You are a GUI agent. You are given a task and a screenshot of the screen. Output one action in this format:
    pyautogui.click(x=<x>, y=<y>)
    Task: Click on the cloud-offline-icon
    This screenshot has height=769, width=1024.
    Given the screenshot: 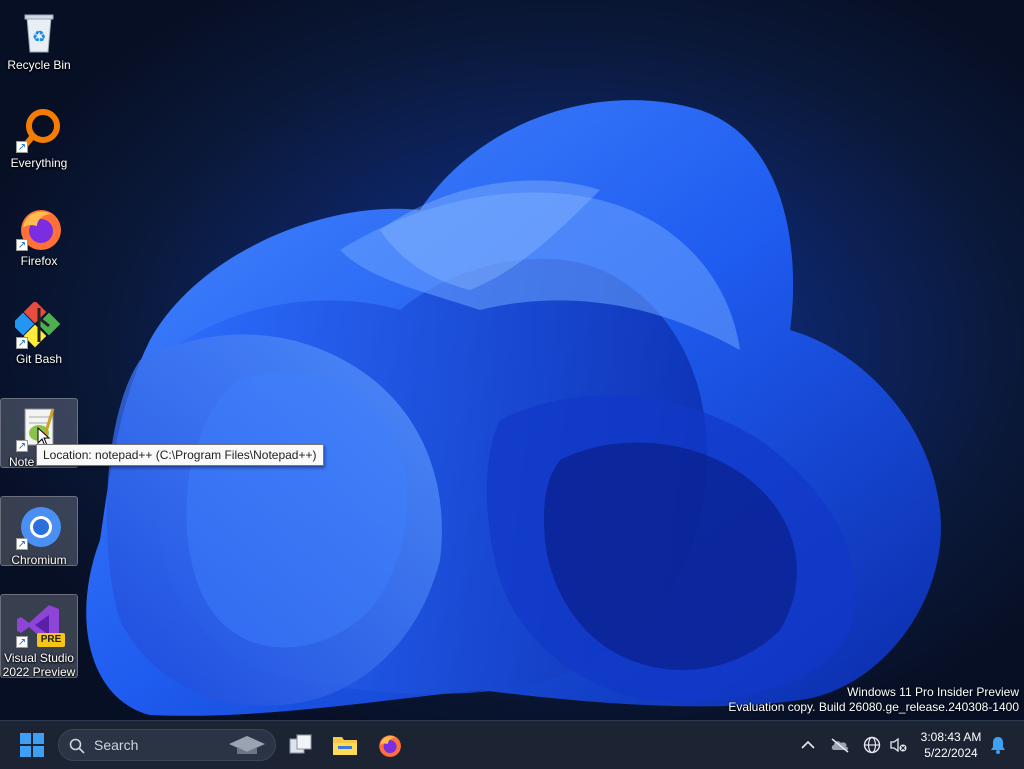 What is the action you would take?
    pyautogui.click(x=840, y=745)
    